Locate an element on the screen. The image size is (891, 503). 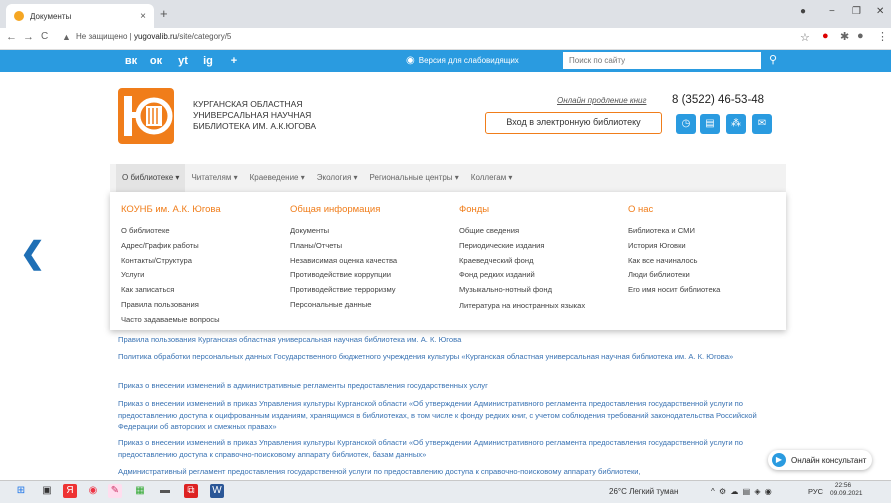
close-window-button: ✕ is located at coordinates (880, 11).